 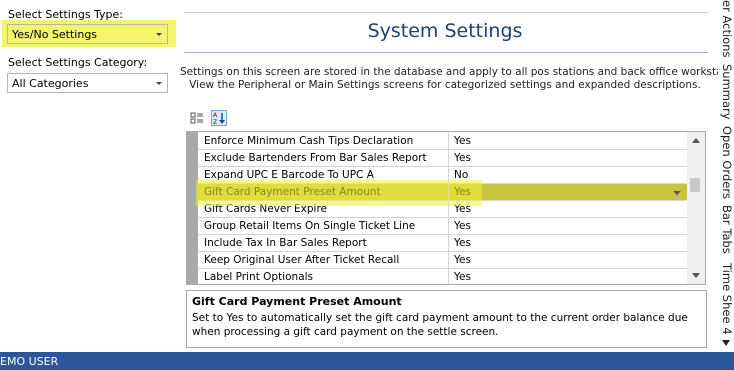 I want to click on setting-name: Include Tax In Bar Sales Report, so click(x=285, y=243).